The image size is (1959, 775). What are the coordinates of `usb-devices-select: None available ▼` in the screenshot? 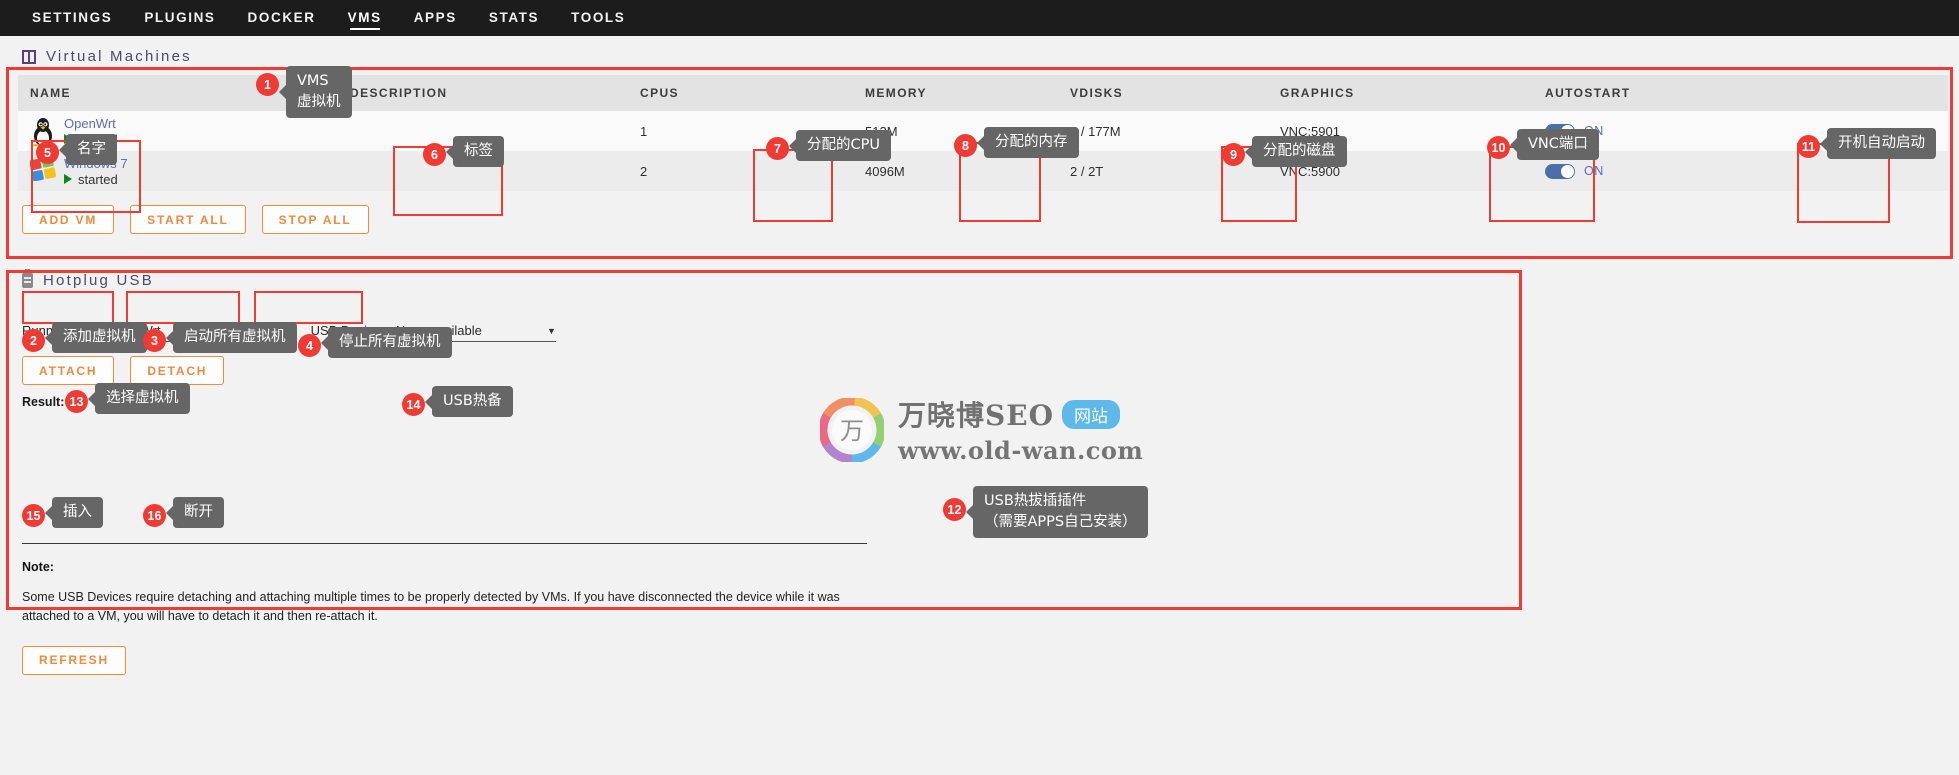 It's located at (475, 332).